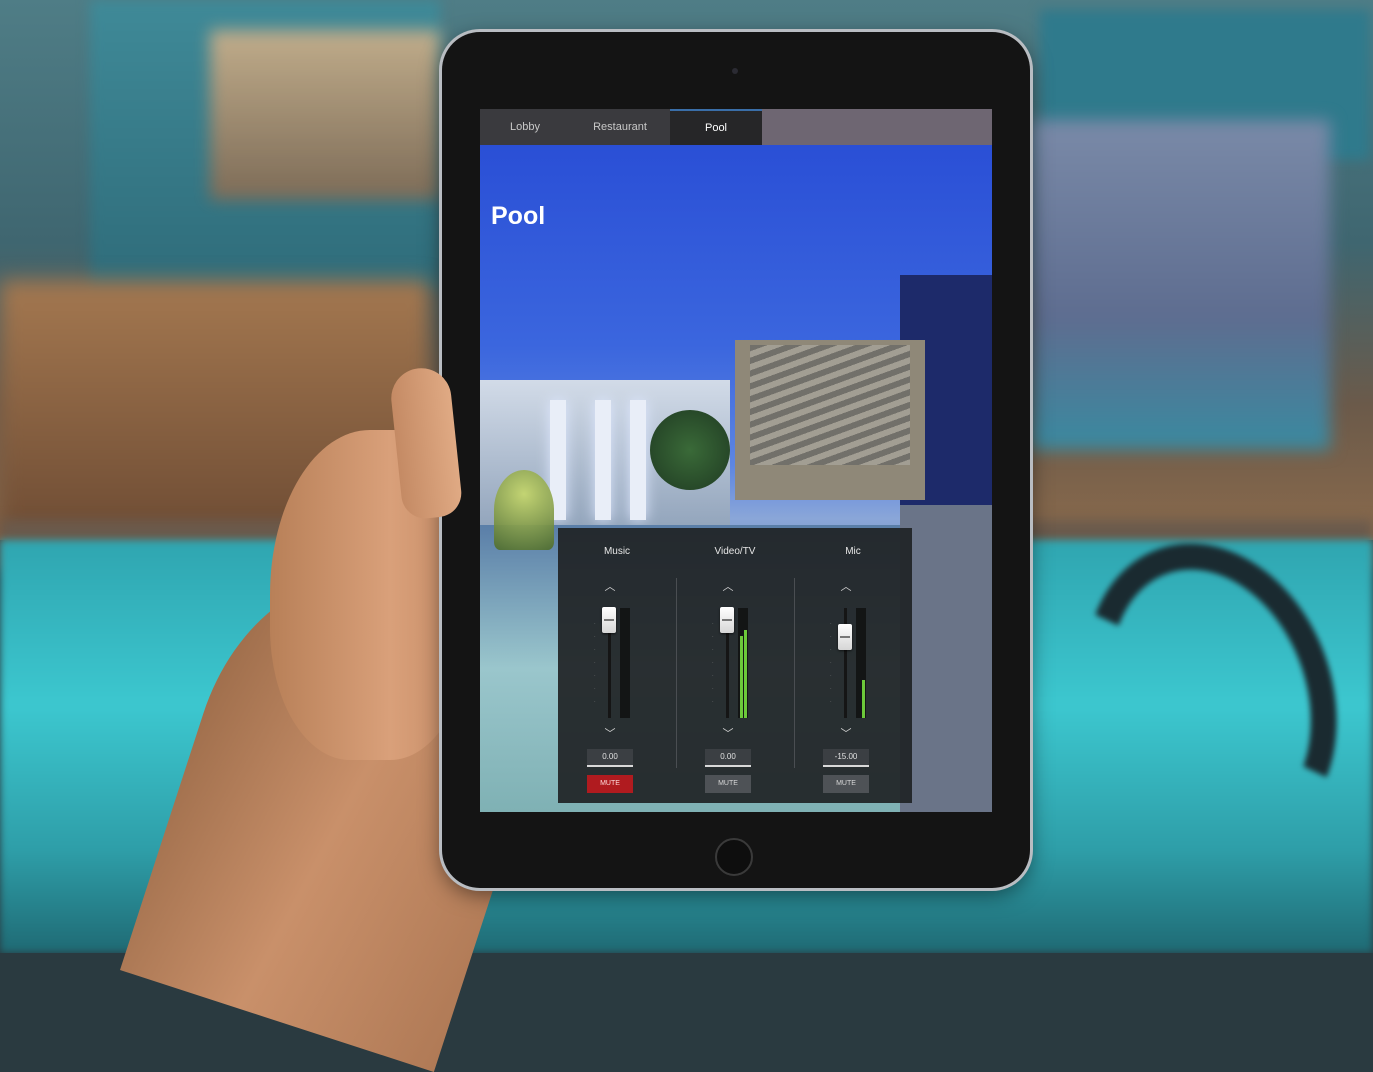 Image resolution: width=1373 pixels, height=1072 pixels. I want to click on camera-icon, so click(735, 71).